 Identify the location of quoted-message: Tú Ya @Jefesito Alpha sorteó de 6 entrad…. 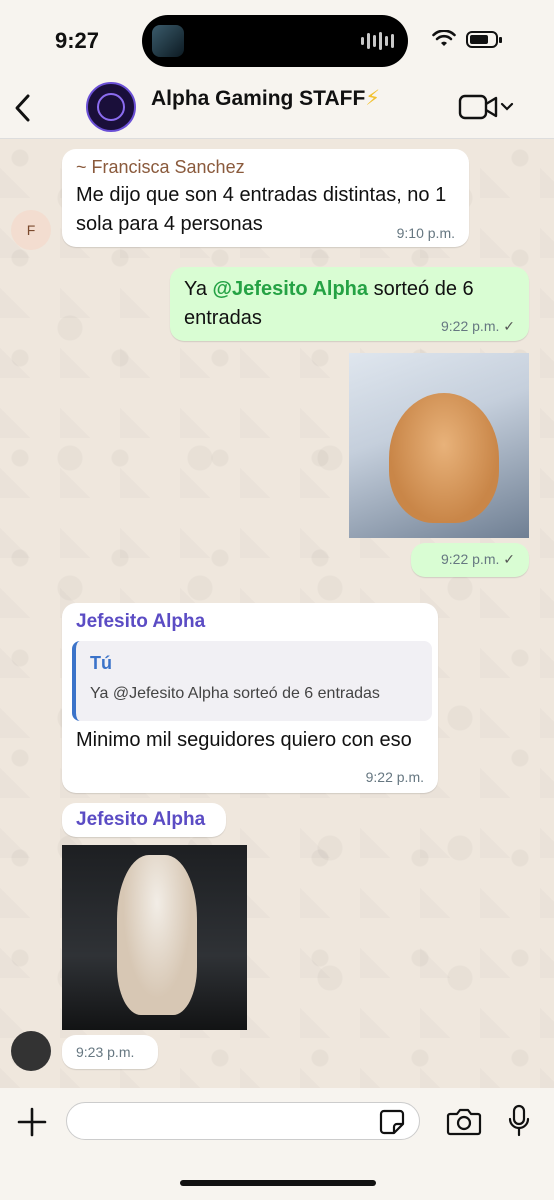
(252, 681).